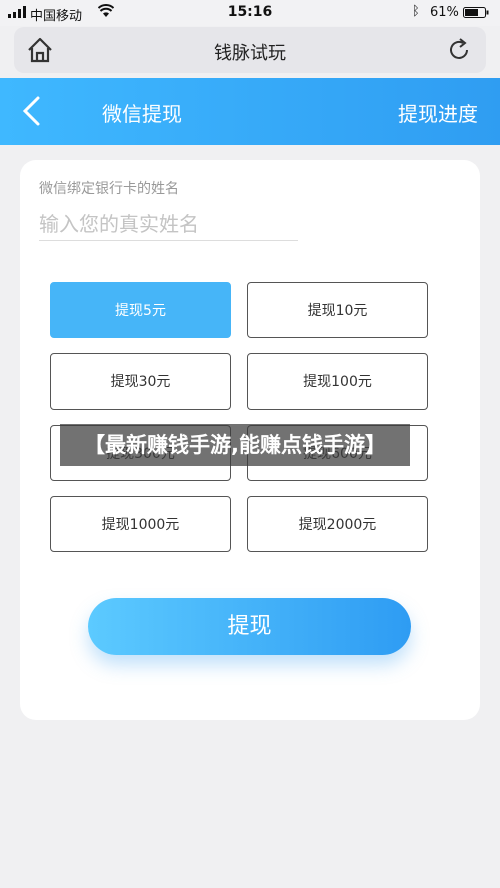  What do you see at coordinates (250, 53) in the screenshot?
I see `browser-title: 钱脉试玩` at bounding box center [250, 53].